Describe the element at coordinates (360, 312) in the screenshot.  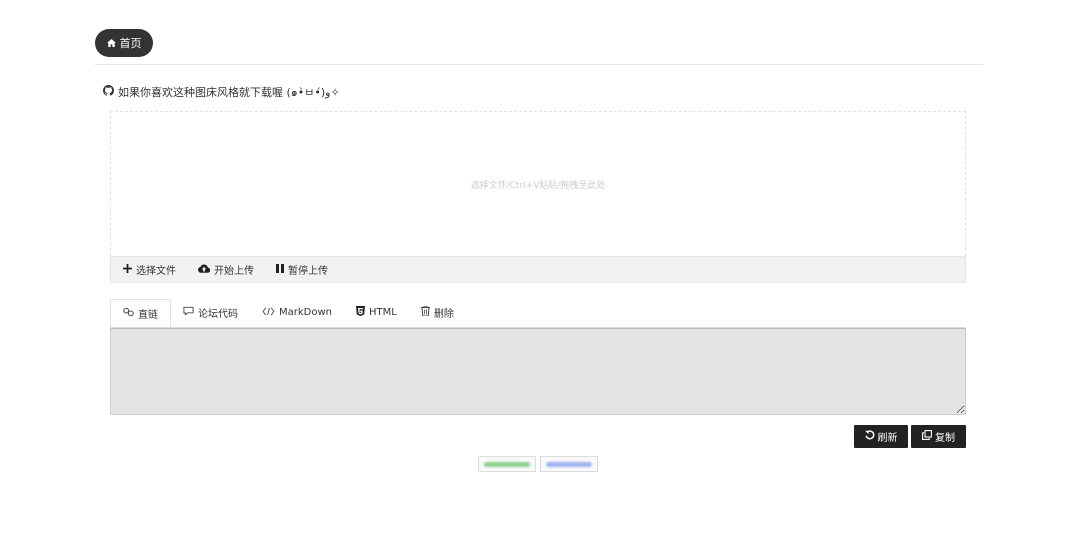
I see `html5-icon` at that location.